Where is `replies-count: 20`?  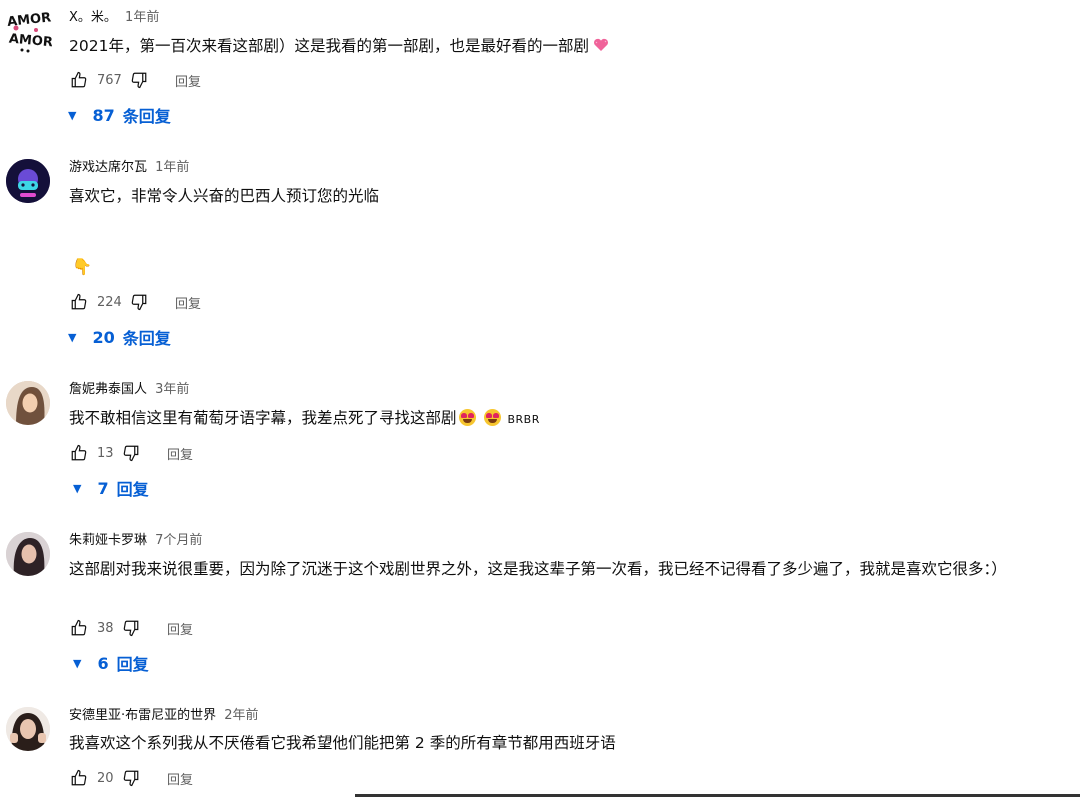
replies-count: 20 is located at coordinates (103, 337).